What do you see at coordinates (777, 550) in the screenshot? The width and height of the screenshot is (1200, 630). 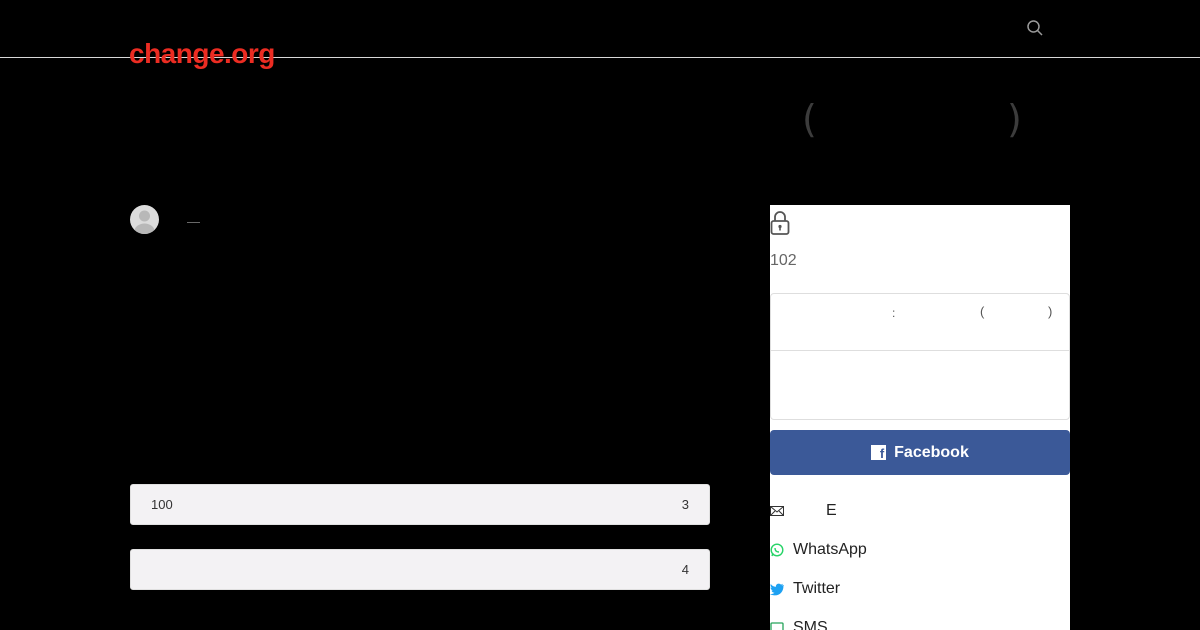 I see `whatsapp-icon` at bounding box center [777, 550].